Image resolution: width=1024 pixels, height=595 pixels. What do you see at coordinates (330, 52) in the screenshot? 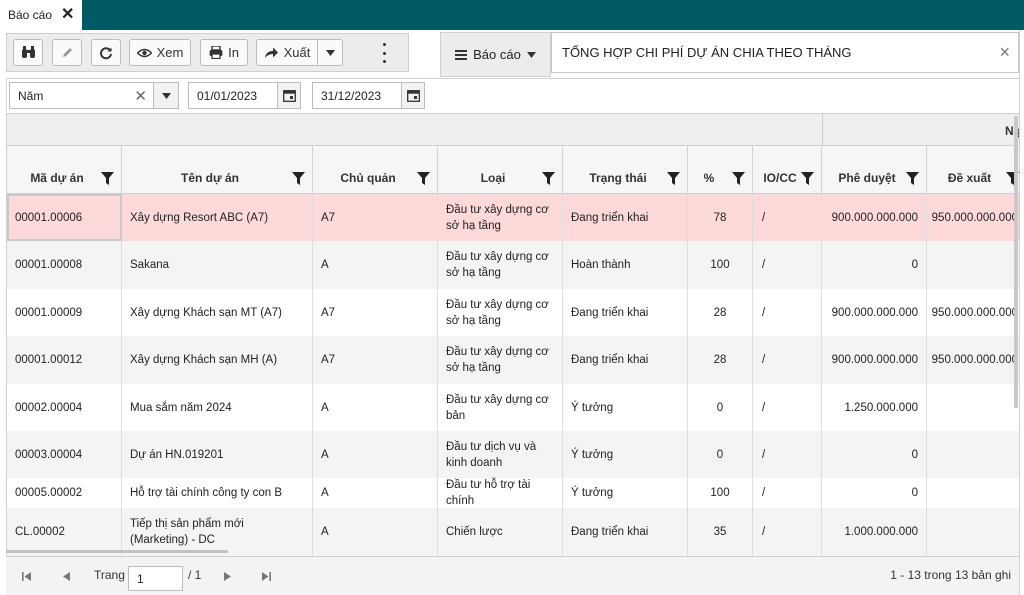
I see `export-dropdown-button` at bounding box center [330, 52].